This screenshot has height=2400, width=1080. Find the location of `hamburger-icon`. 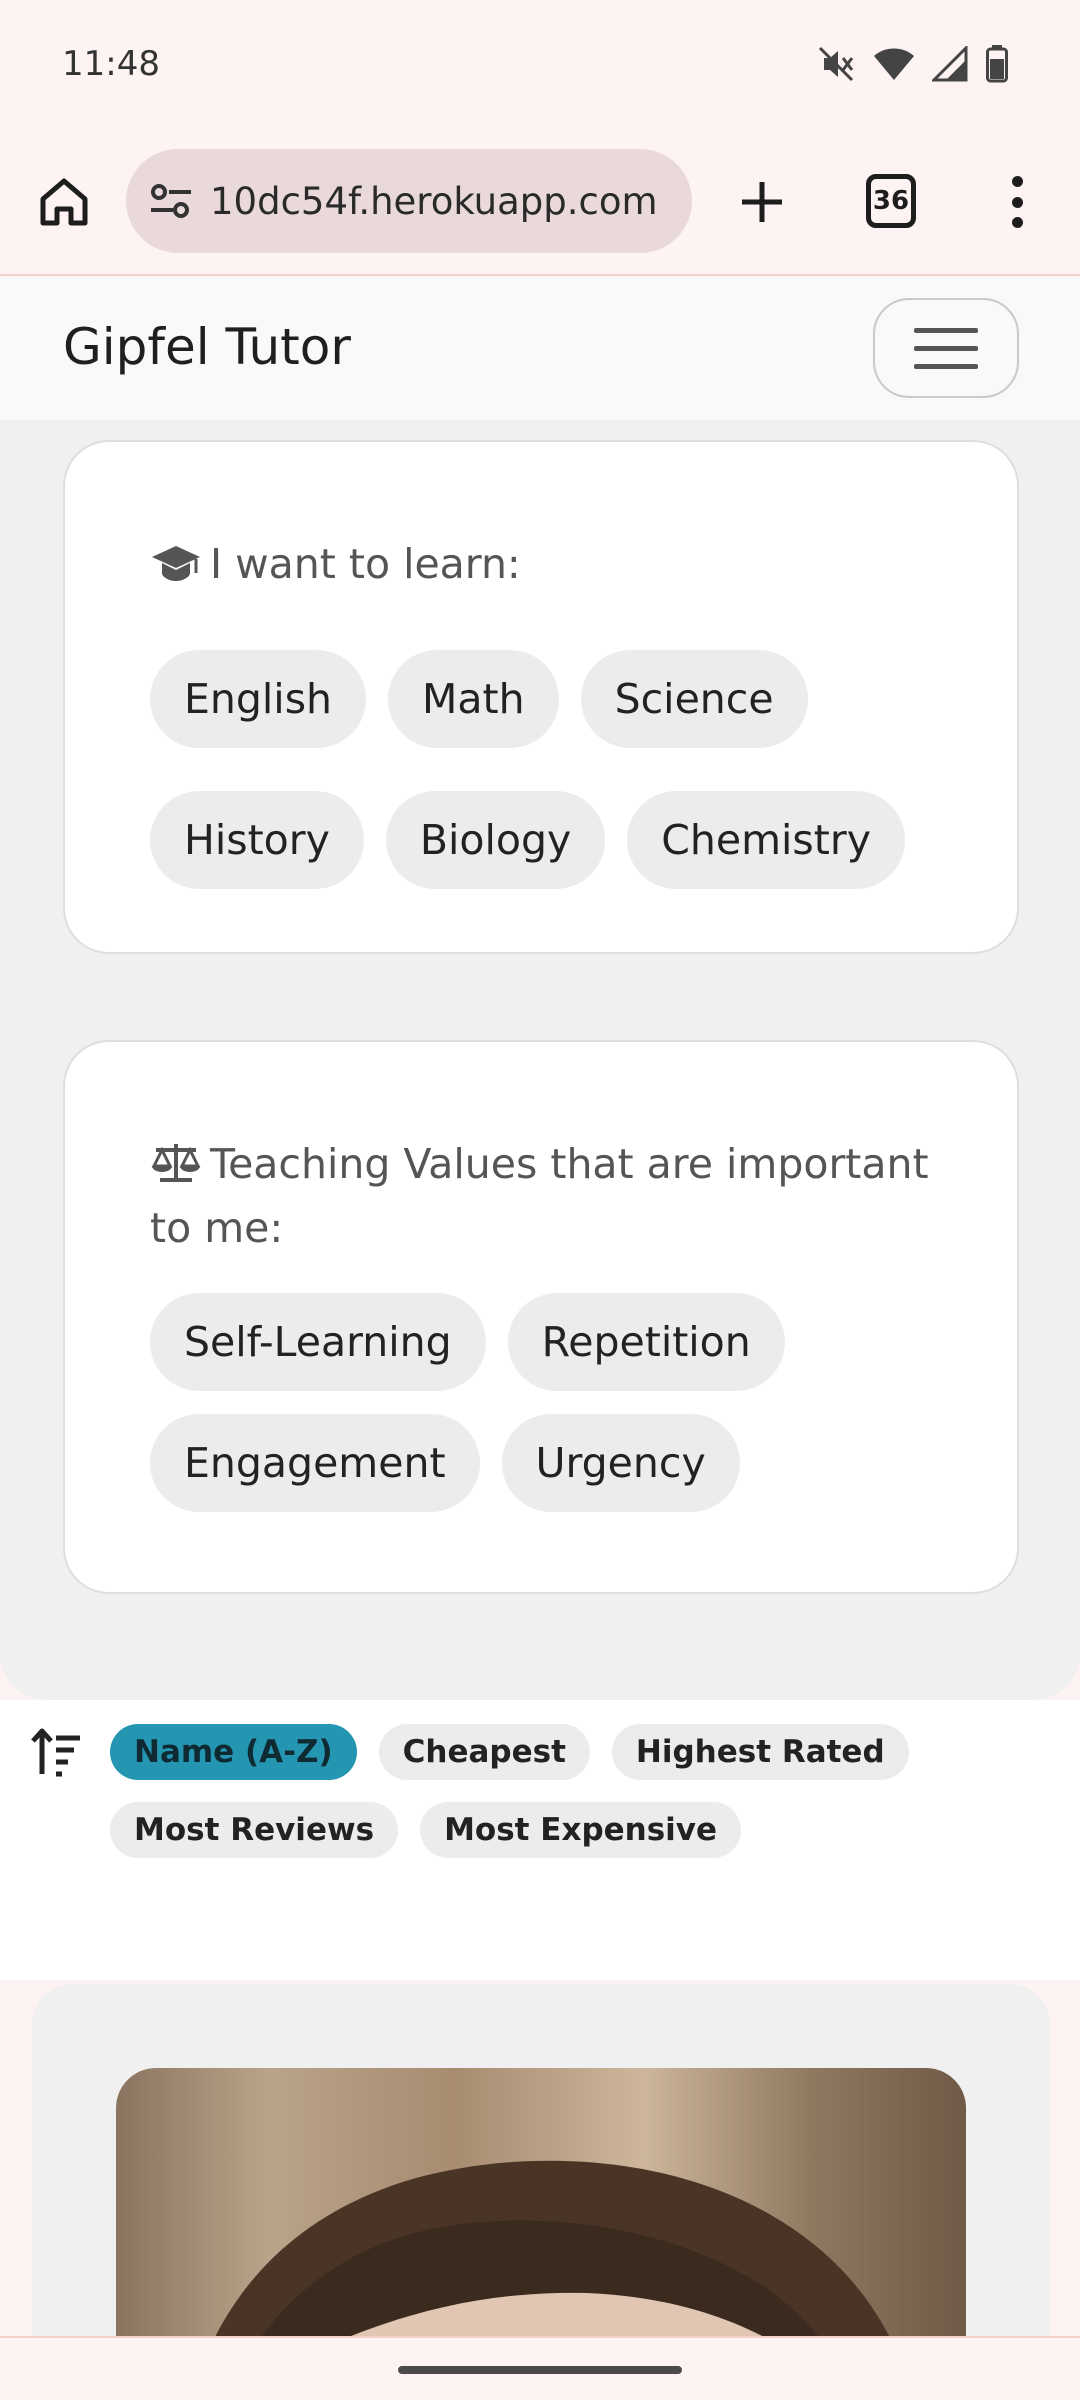

hamburger-icon is located at coordinates (946, 330).